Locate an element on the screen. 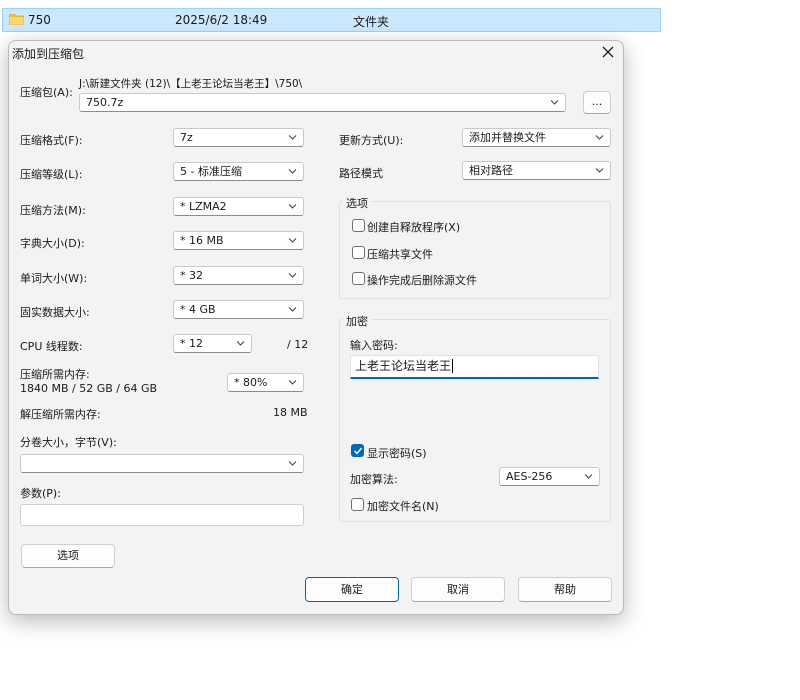 The height and width of the screenshot is (700, 800). archive-name-combo: 750.7z is located at coordinates (322, 102).